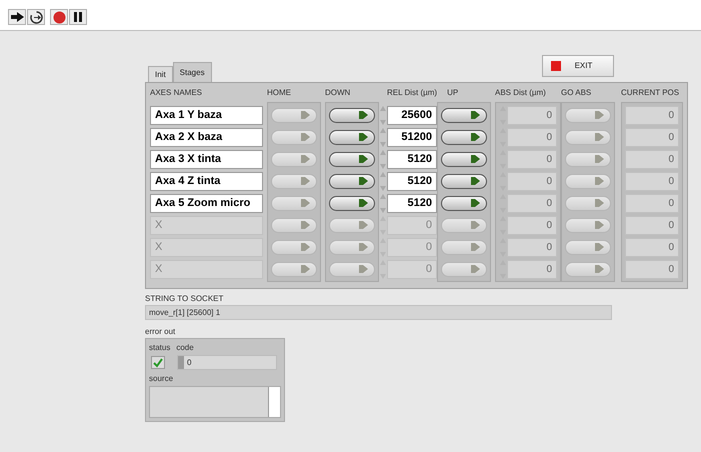  I want to click on status-label: status, so click(159, 348).